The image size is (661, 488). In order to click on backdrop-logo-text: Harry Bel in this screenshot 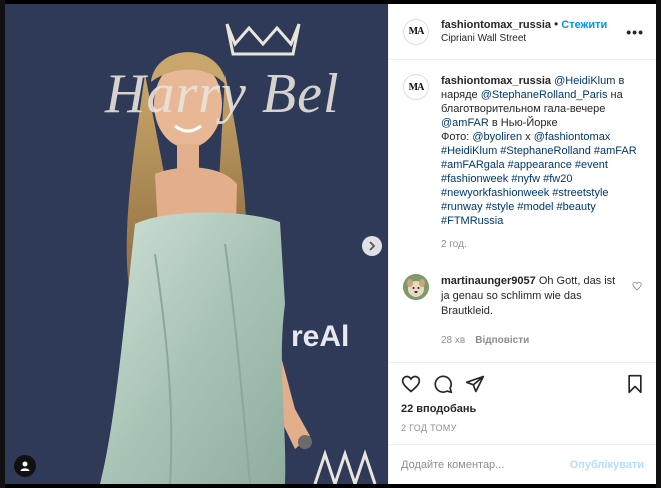, I will do `click(222, 94)`.